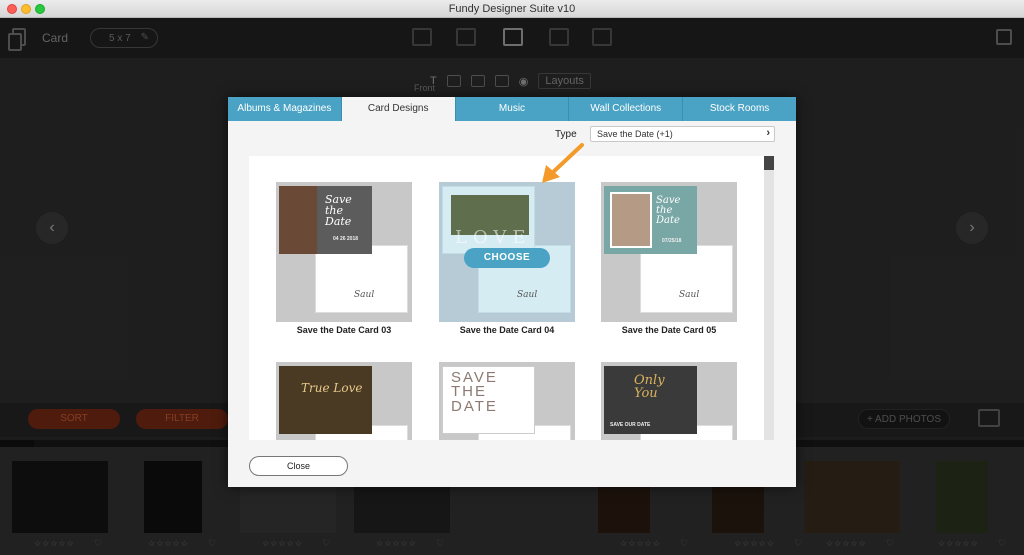 Image resolution: width=1024 pixels, height=555 pixels. I want to click on design-tile: Only You SAVE OUR DATE, so click(669, 401).